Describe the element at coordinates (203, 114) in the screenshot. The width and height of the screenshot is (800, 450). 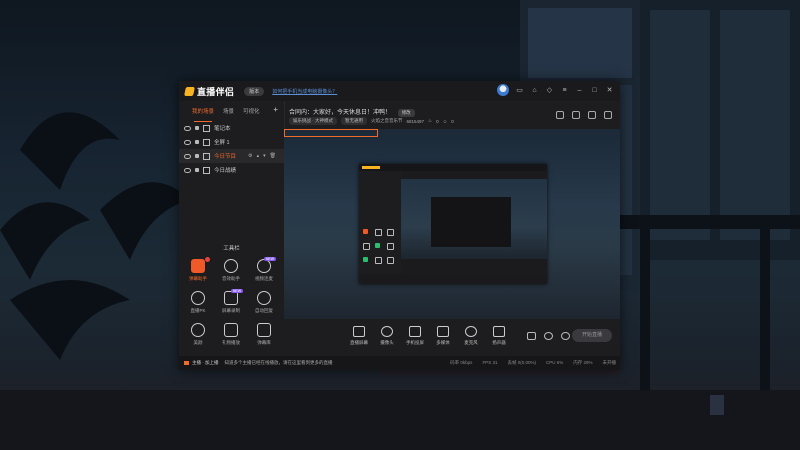
I see `tab-my-scenes: 我的场景` at that location.